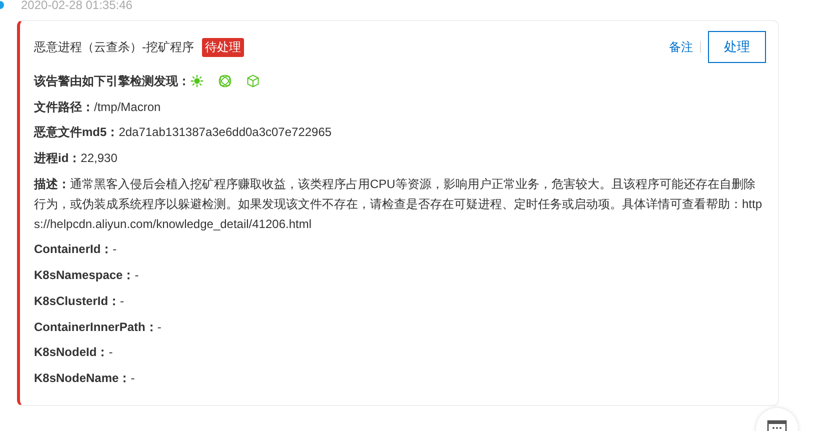 The width and height of the screenshot is (813, 431). Describe the element at coordinates (87, 275) in the screenshot. I see `field-text: K8sNamespace：-` at that location.